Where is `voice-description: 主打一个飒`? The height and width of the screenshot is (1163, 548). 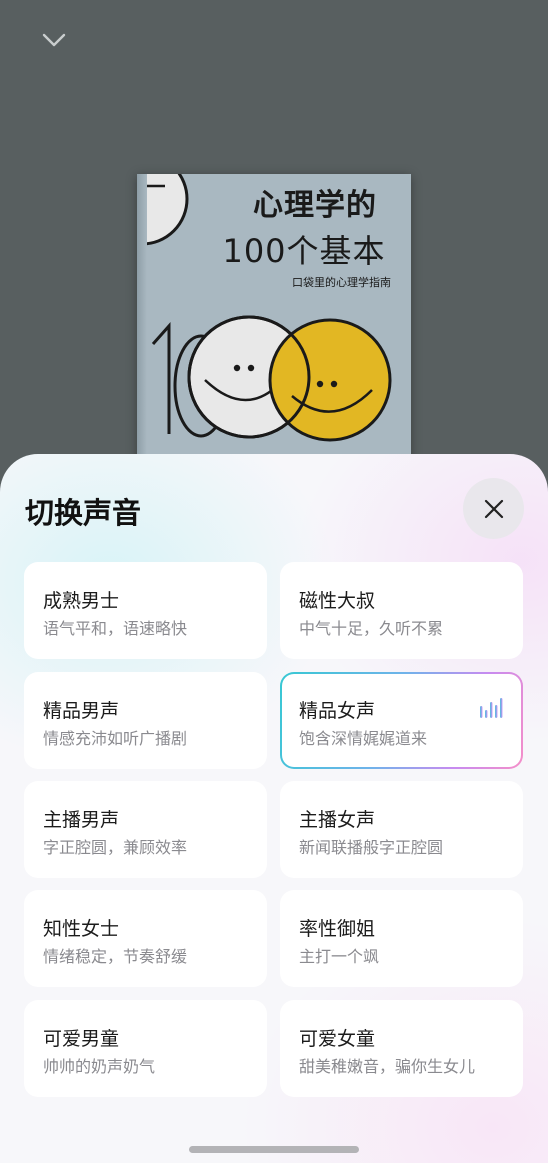 voice-description: 主打一个飒 is located at coordinates (339, 956).